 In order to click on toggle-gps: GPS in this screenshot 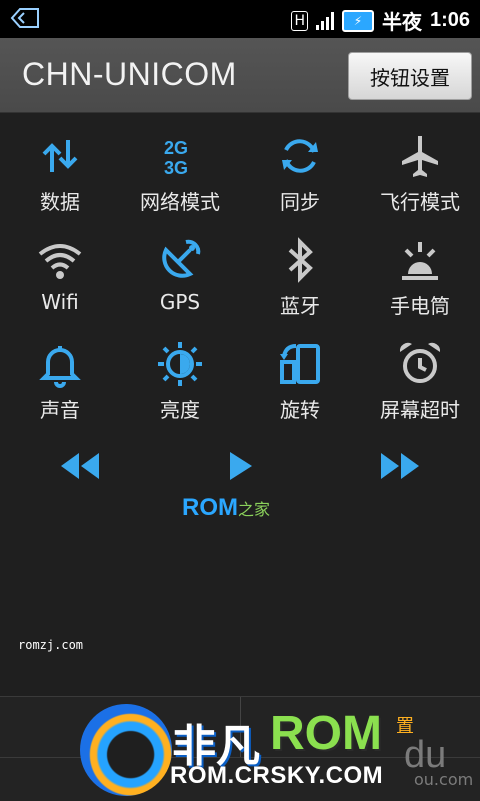, I will do `click(180, 288)`.